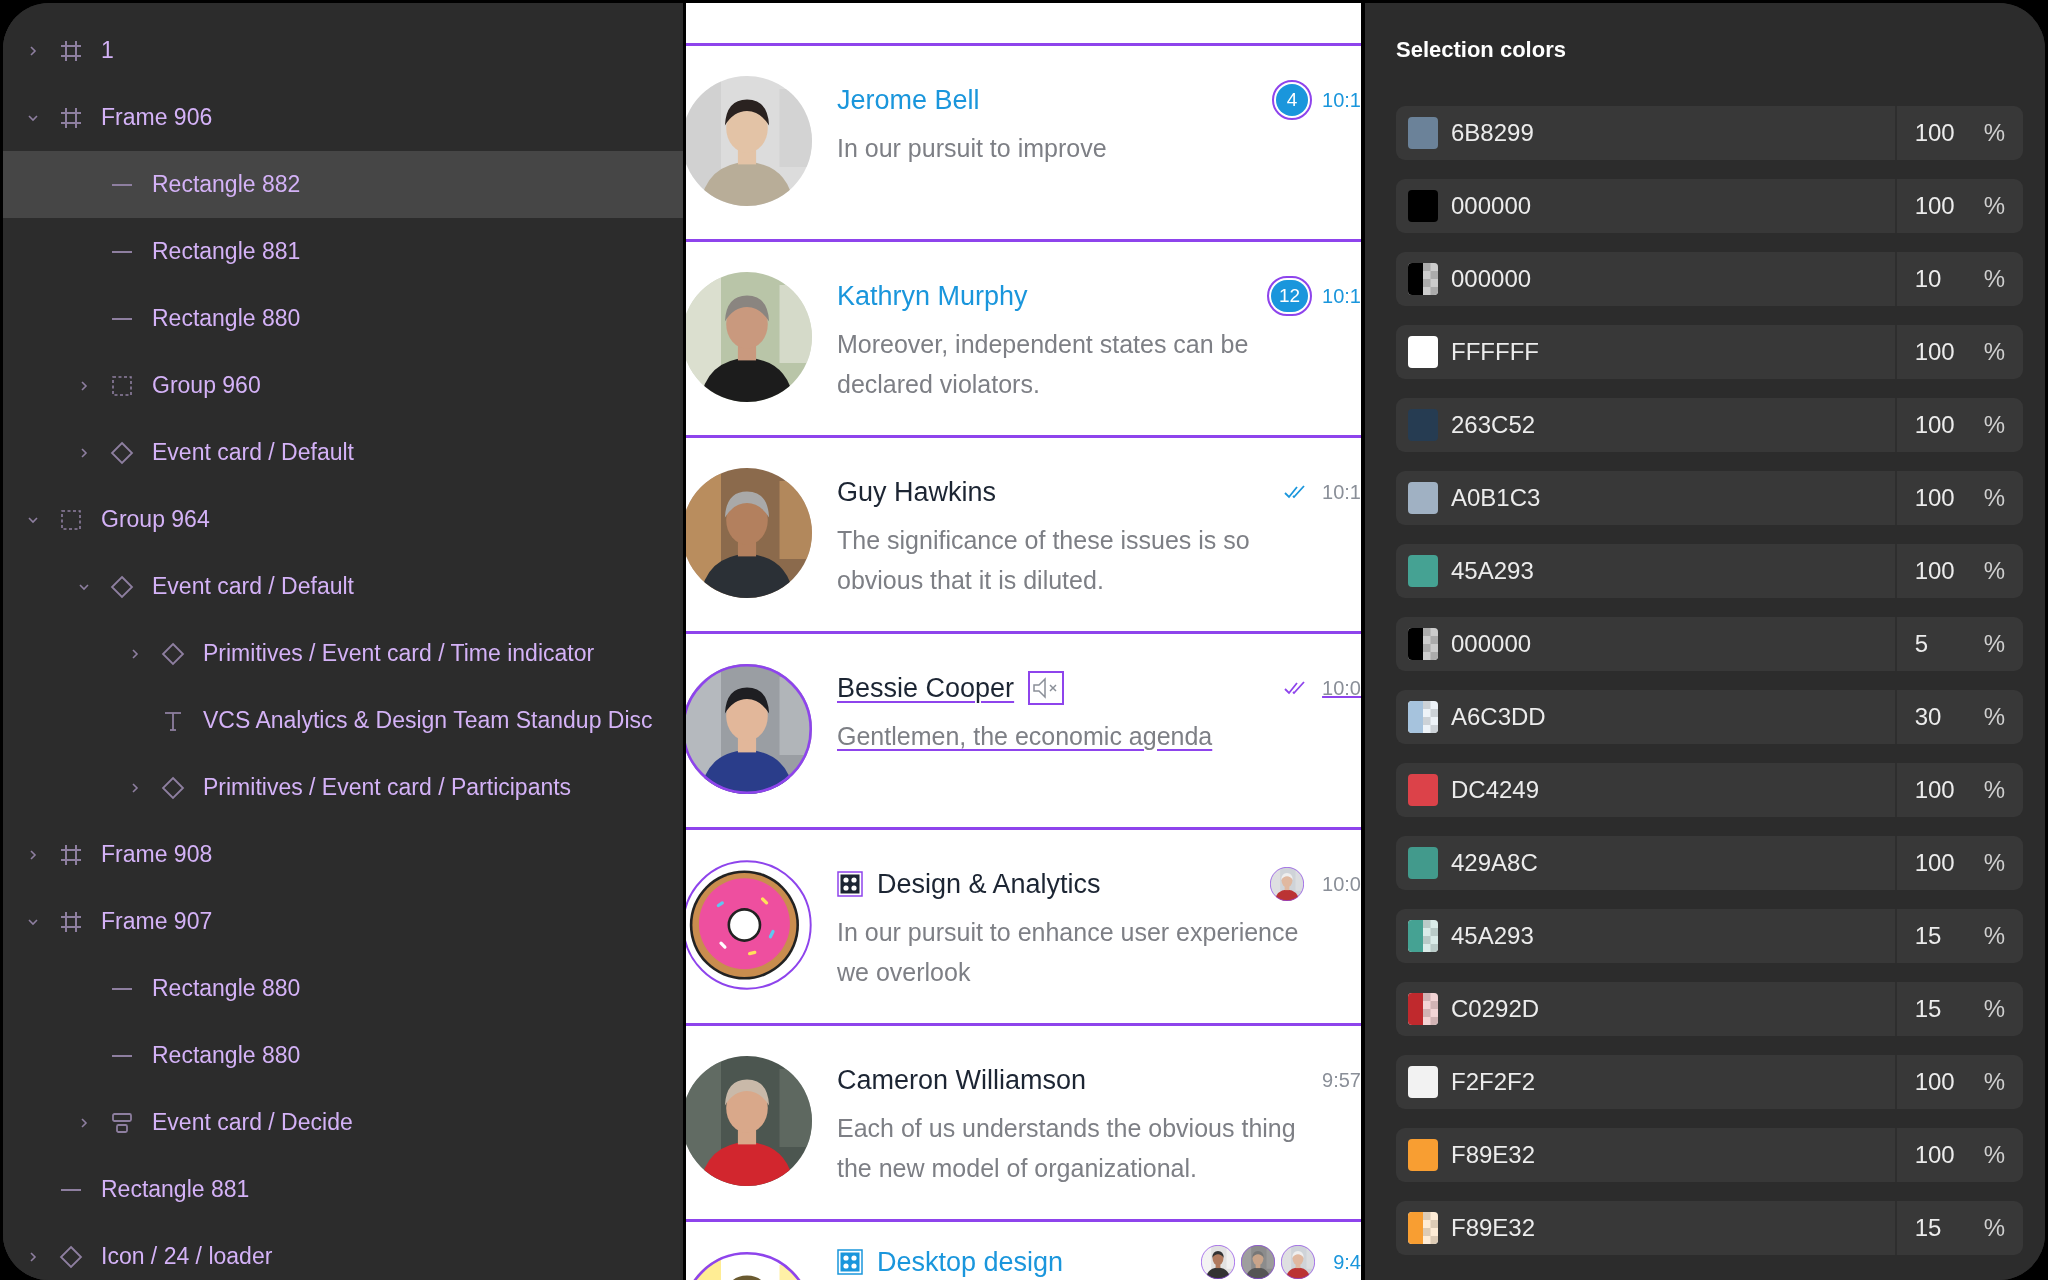  What do you see at coordinates (157, 117) in the screenshot?
I see `layer-name: Frame 906` at bounding box center [157, 117].